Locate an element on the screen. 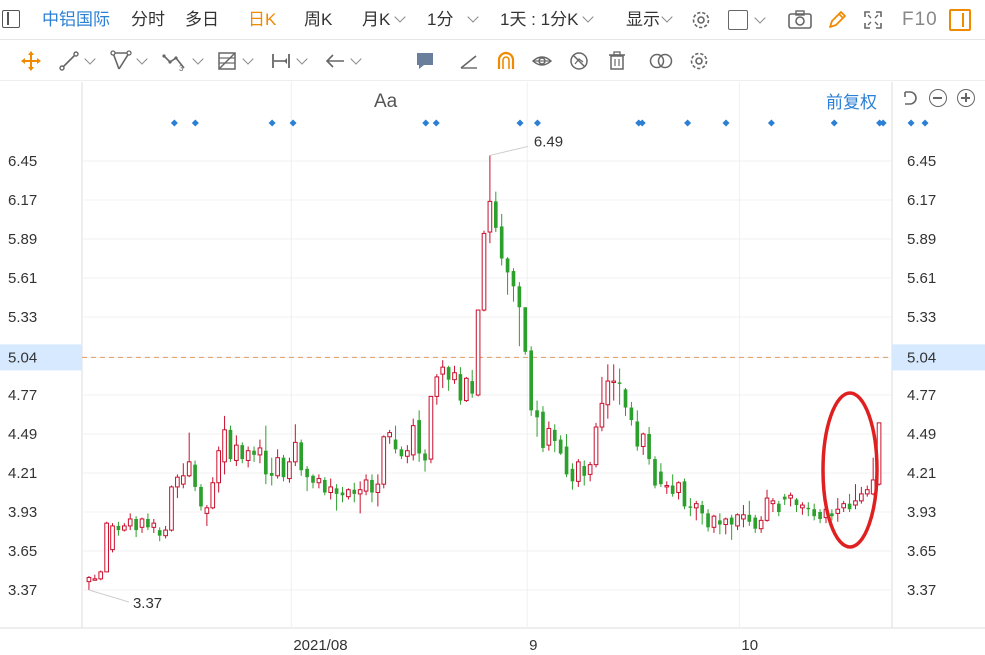 This screenshot has width=985, height=655. channel-tool-icon is located at coordinates (129, 61).